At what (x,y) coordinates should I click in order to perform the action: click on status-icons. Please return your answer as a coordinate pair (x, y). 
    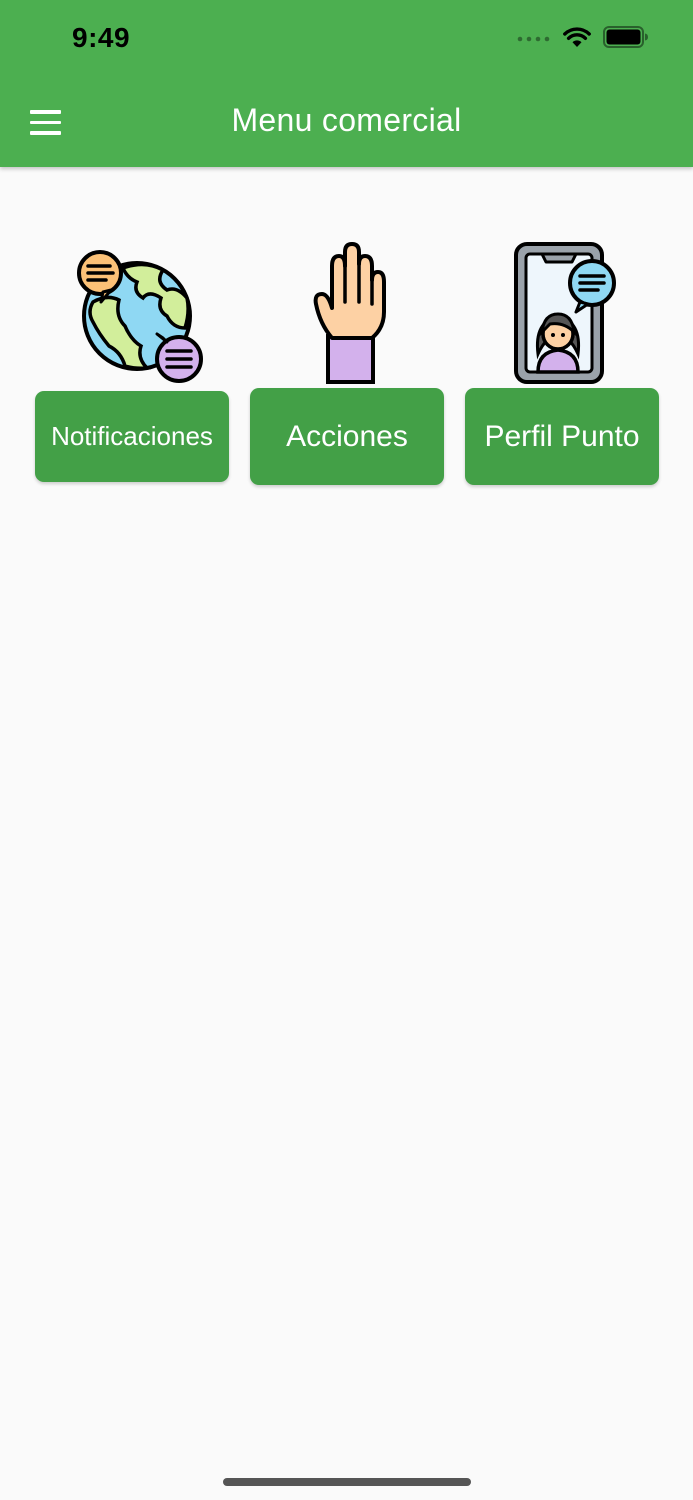
    Looking at the image, I should click on (583, 37).